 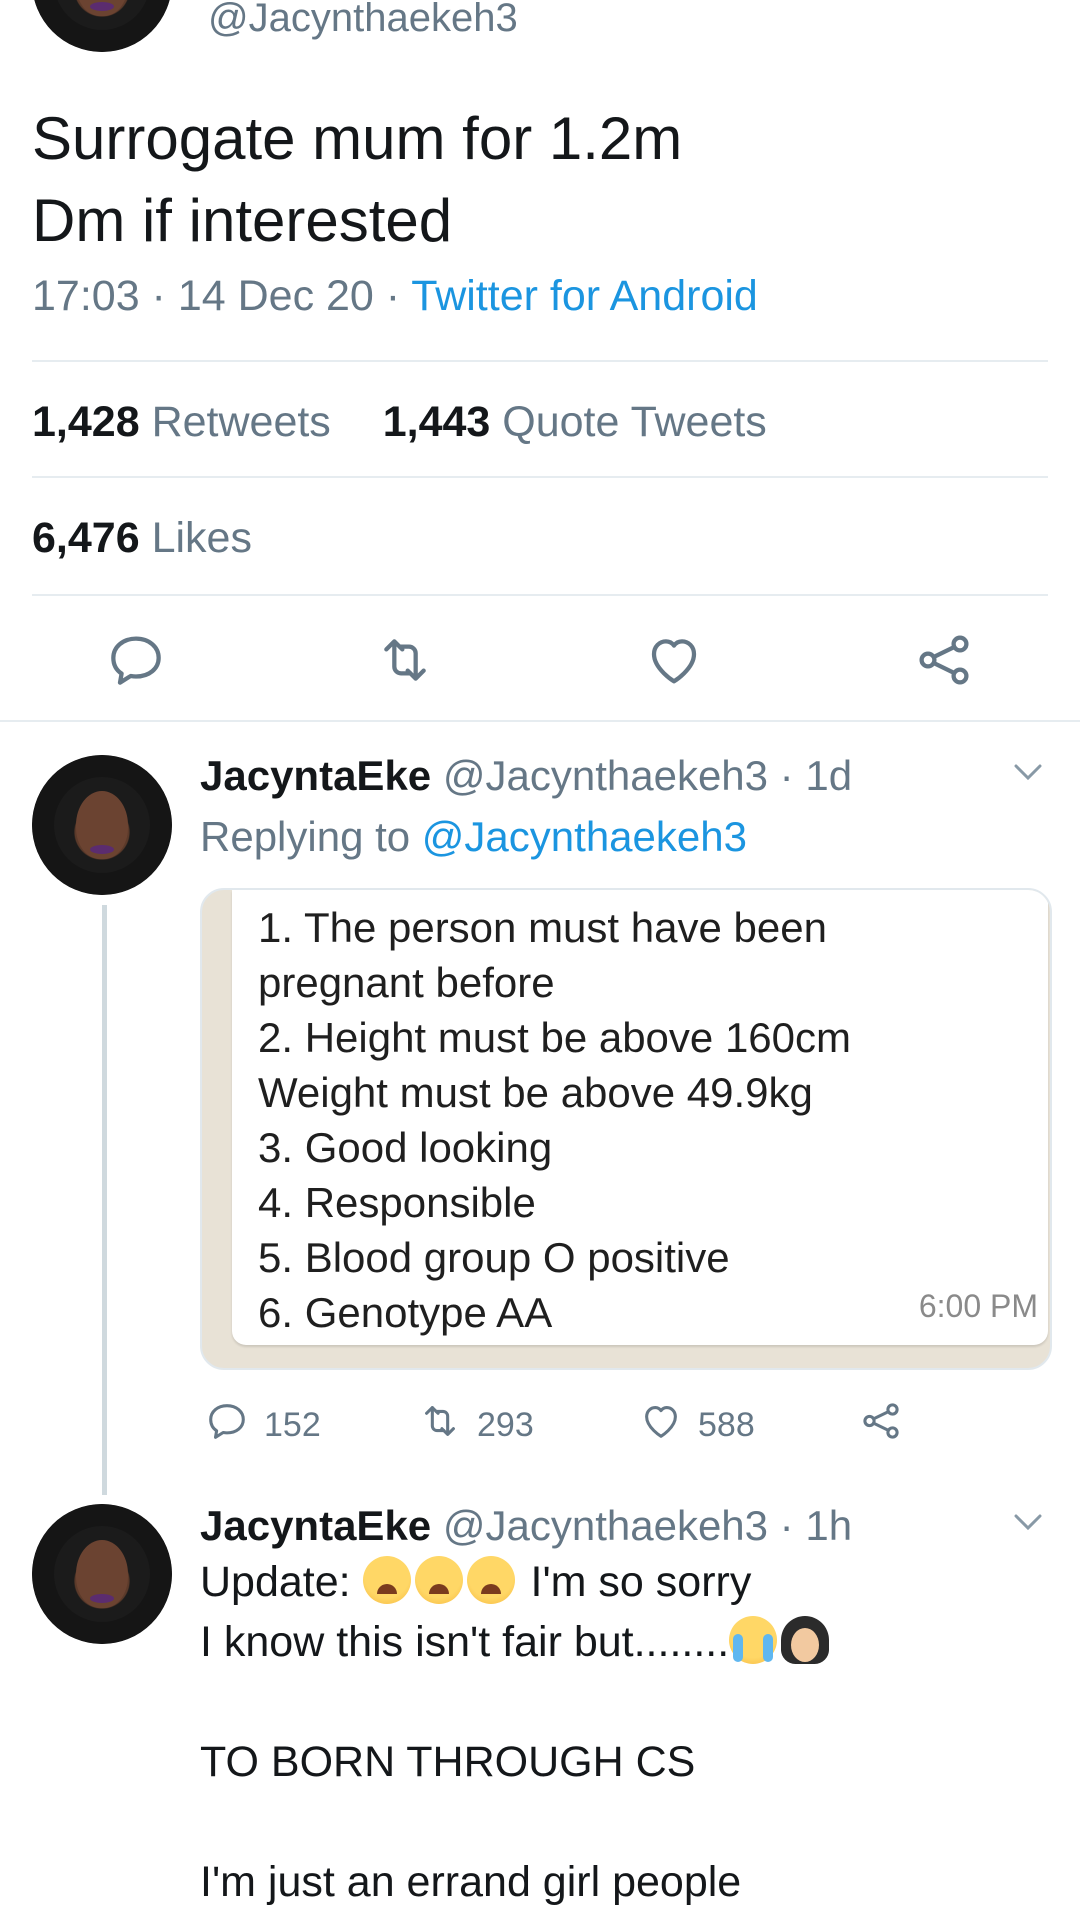 I want to click on tweet-meta: 17:03 · 14 Dec 20 · Twitter for Android, so click(x=395, y=296).